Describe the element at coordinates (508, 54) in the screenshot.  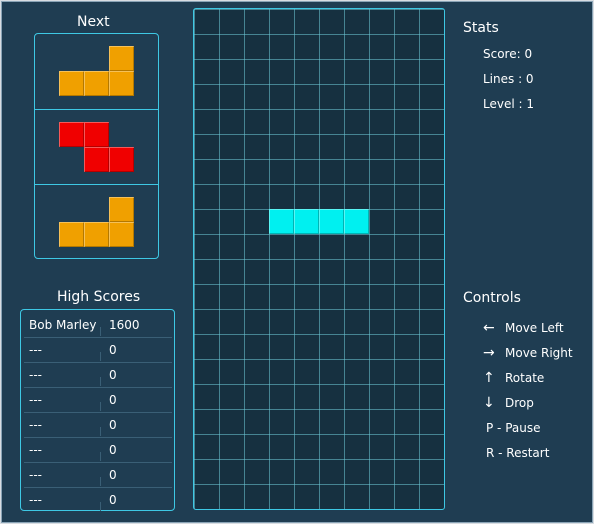
I see `score-readout: Score: 0` at that location.